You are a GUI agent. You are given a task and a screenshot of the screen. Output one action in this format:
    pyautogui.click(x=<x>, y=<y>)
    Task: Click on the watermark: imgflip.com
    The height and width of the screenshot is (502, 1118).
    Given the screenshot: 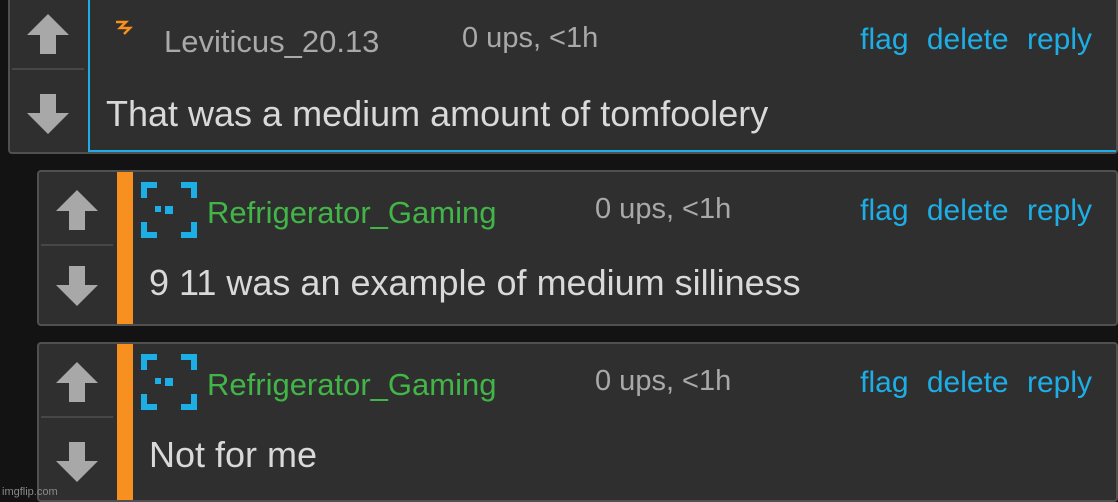 What is the action you would take?
    pyautogui.click(x=30, y=492)
    